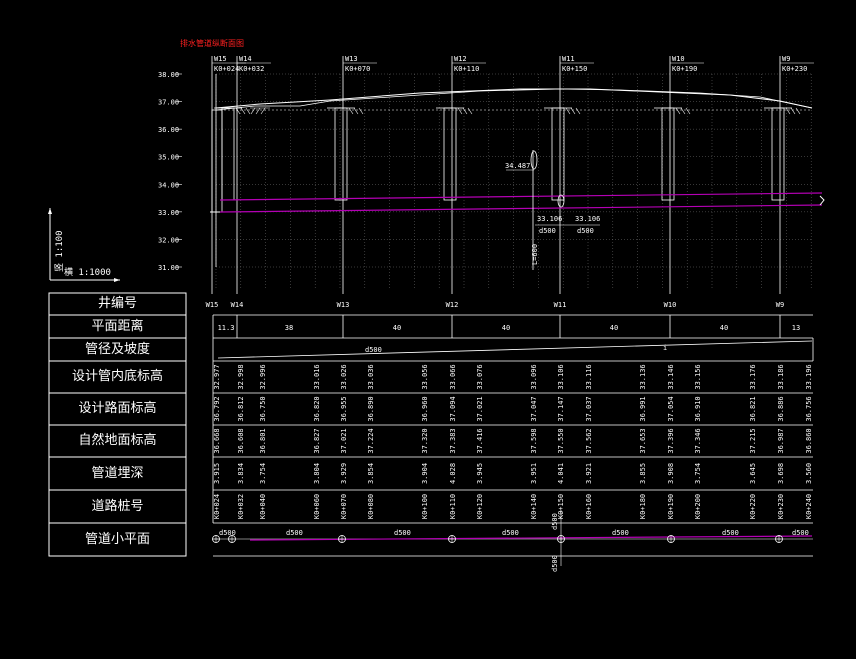 Image resolution: width=856 pixels, height=659 pixels. What do you see at coordinates (698, 440) in the screenshot?
I see `table-value-ground: 37.346` at bounding box center [698, 440].